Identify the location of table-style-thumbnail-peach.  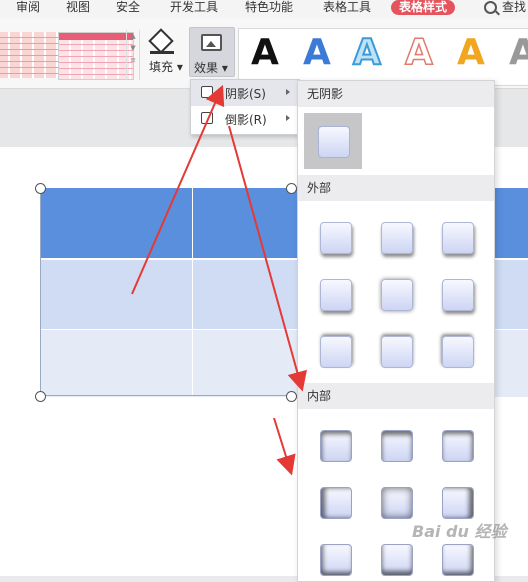
(30, 55).